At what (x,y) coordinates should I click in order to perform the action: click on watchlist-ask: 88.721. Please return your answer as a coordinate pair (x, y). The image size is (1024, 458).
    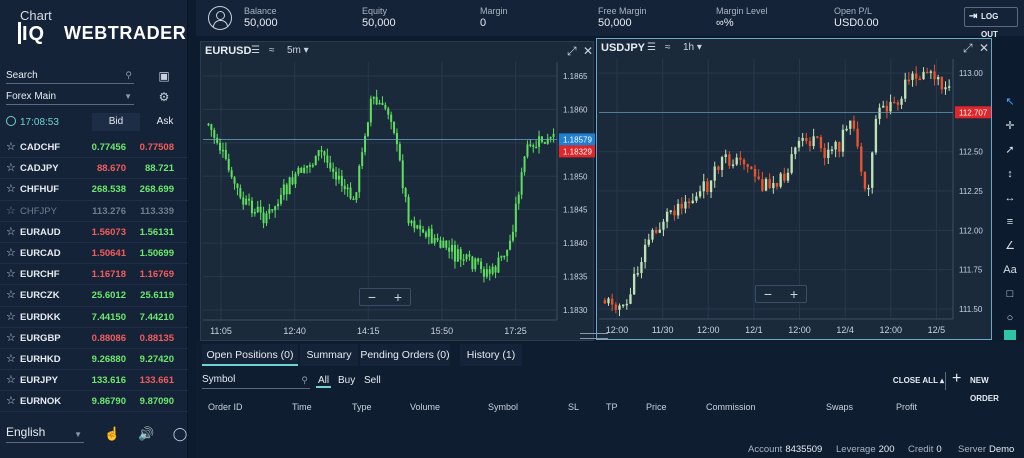
    Looking at the image, I should click on (159, 168).